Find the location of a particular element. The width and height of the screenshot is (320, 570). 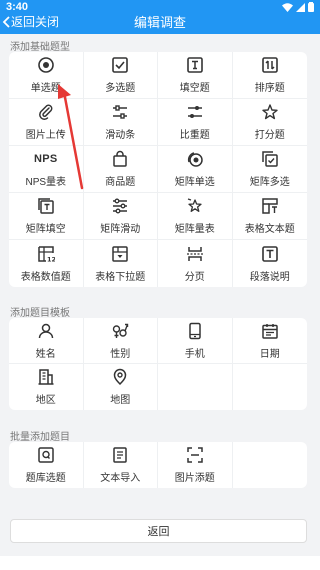

paperclip-icon is located at coordinates (46, 112).